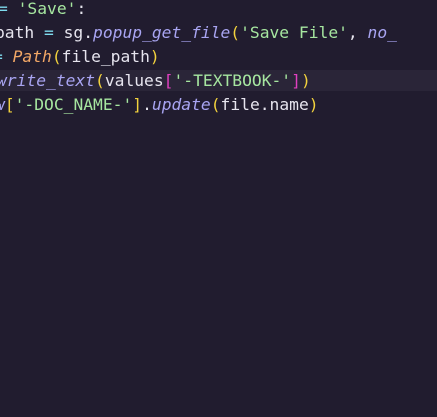 This screenshot has height=417, width=437. I want to click on code-line-5: w['-DOC_NAME-'].update(file.name), so click(159, 105).